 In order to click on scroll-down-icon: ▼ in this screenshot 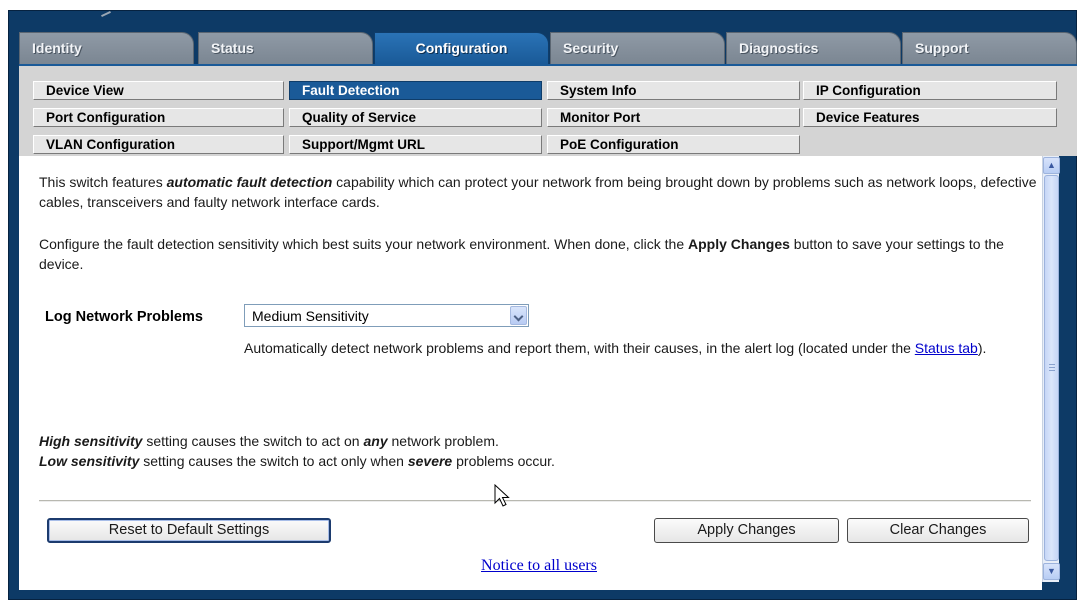, I will do `click(1051, 571)`.